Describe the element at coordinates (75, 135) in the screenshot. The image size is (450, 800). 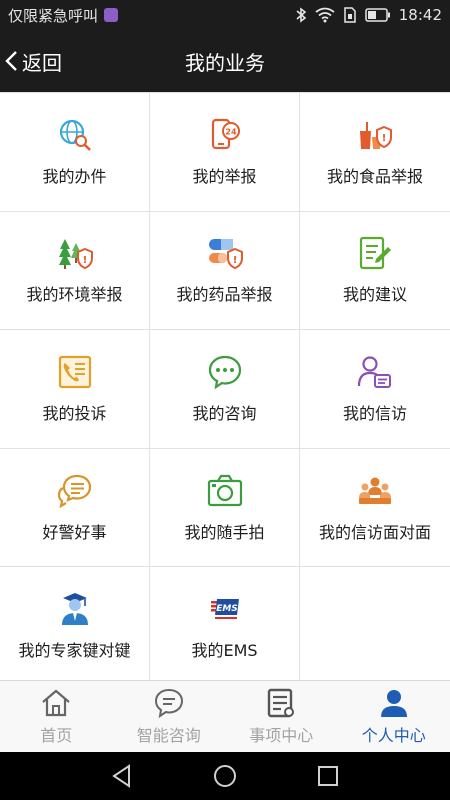
I see `globe-search-icon` at that location.